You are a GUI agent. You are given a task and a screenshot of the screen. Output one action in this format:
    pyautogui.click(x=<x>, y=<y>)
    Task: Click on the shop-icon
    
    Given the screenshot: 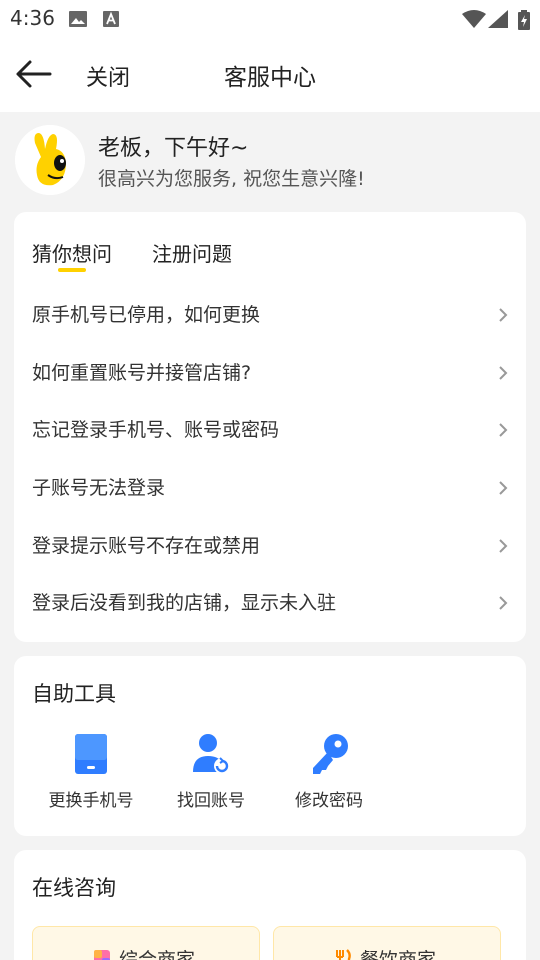 What is the action you would take?
    pyautogui.click(x=102, y=955)
    